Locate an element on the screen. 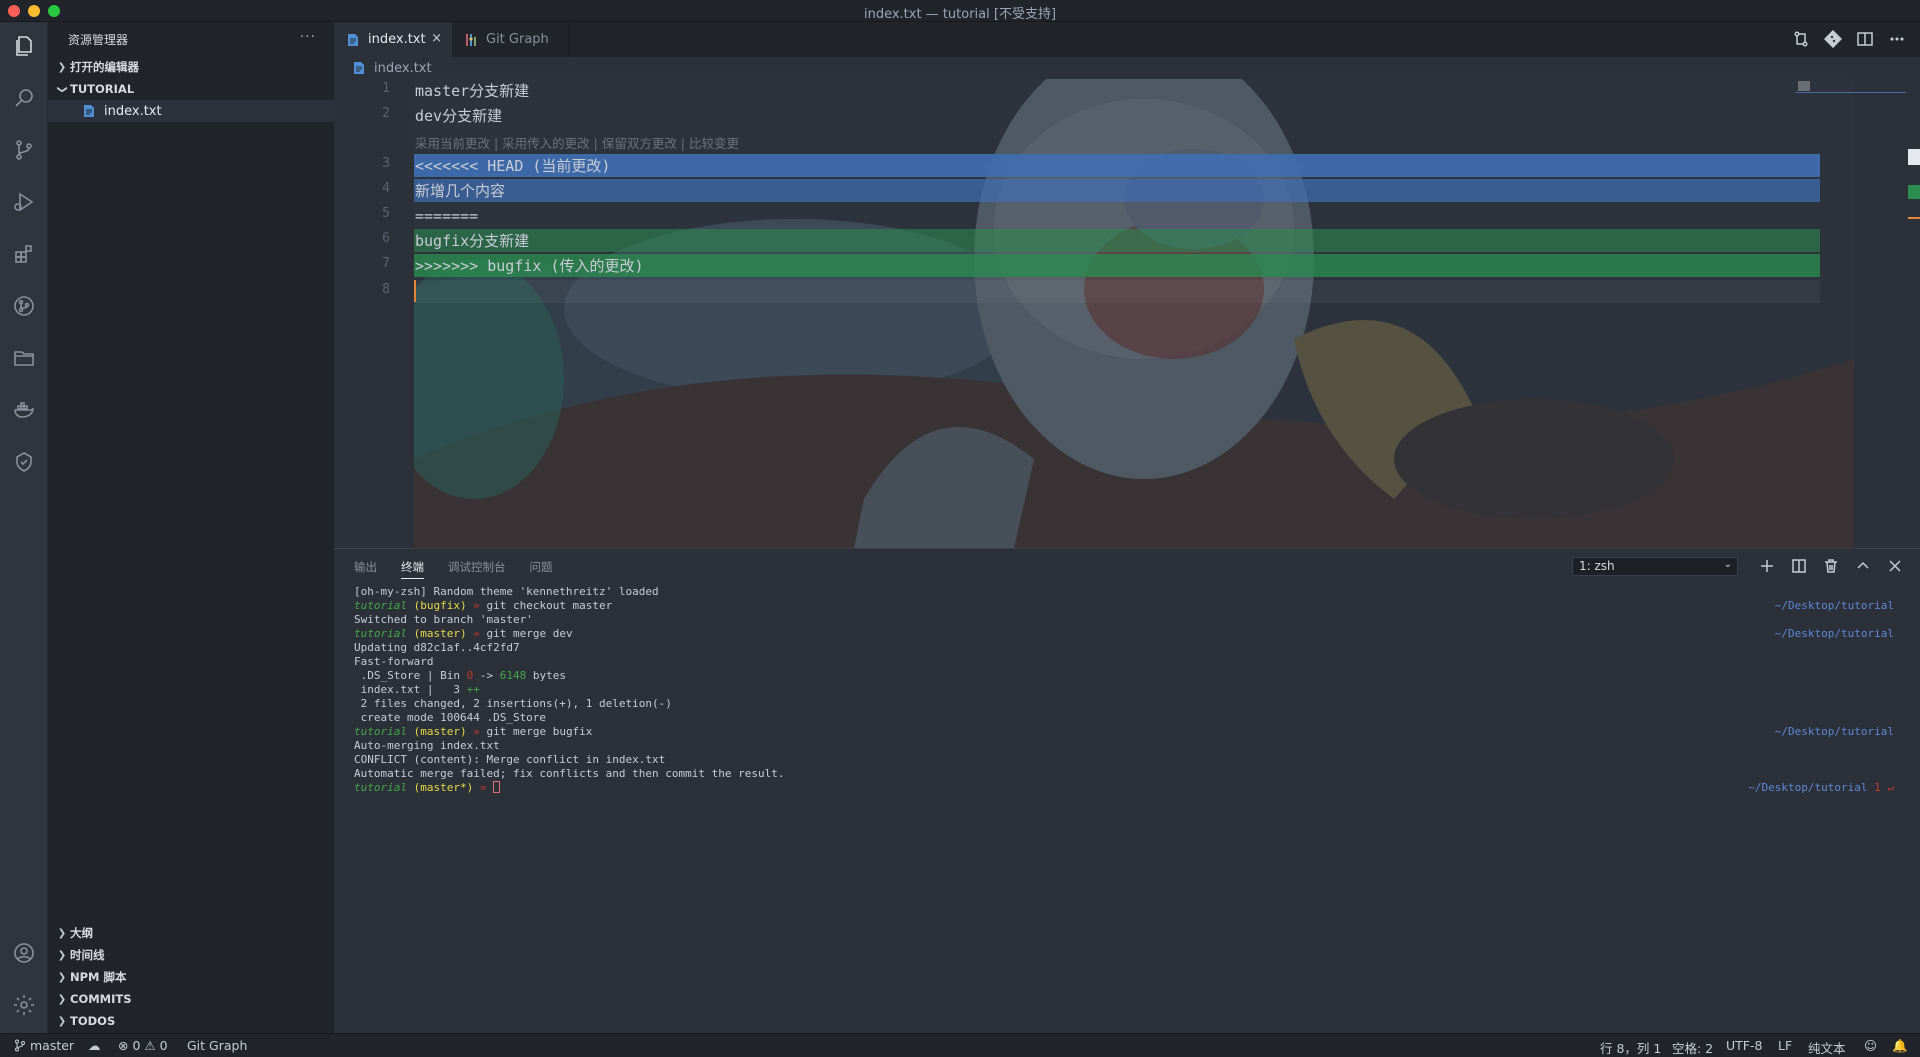 Image resolution: width=1920 pixels, height=1057 pixels. minimap is located at coordinates (1851, 86).